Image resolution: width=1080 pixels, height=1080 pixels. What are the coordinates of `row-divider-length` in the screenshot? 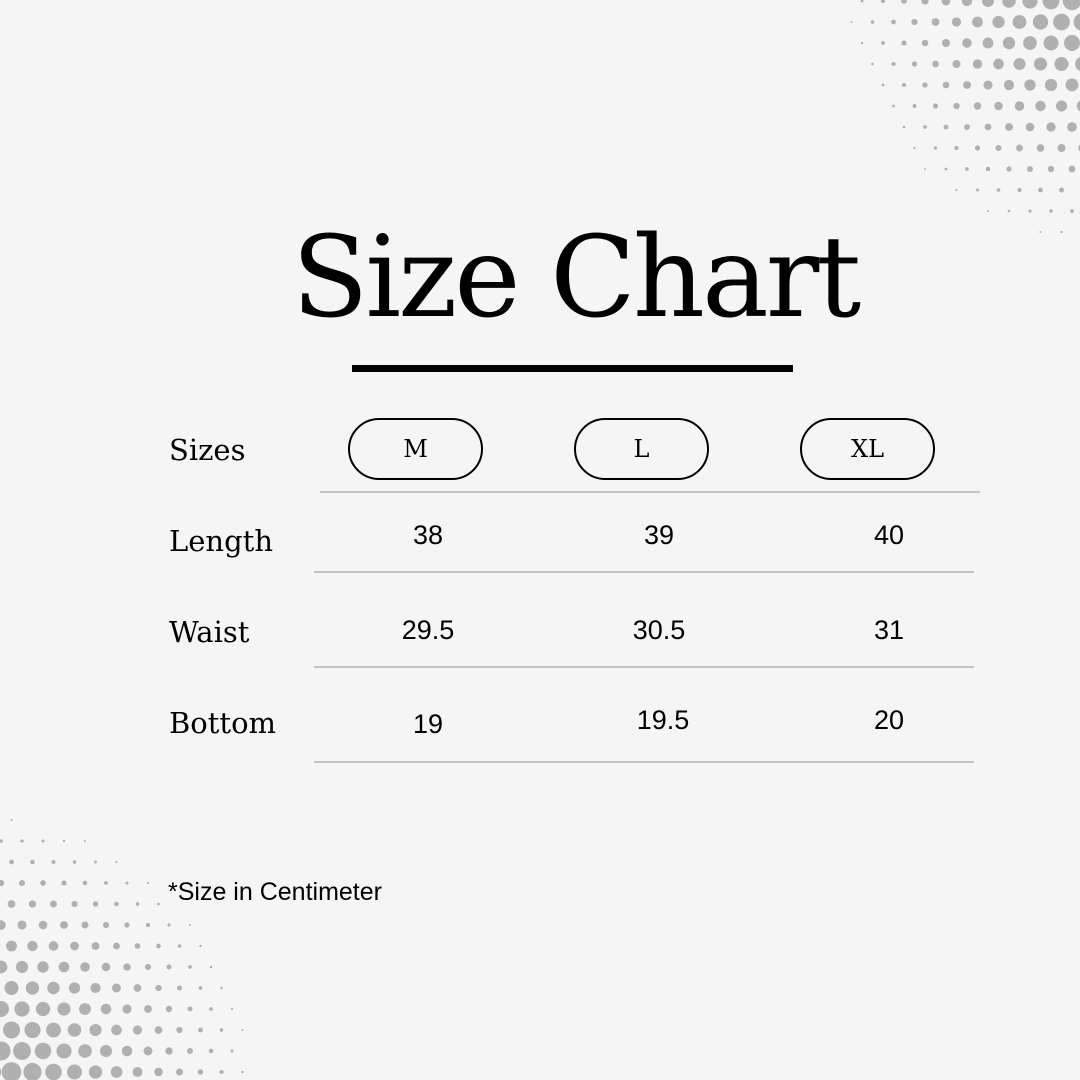 It's located at (644, 572).